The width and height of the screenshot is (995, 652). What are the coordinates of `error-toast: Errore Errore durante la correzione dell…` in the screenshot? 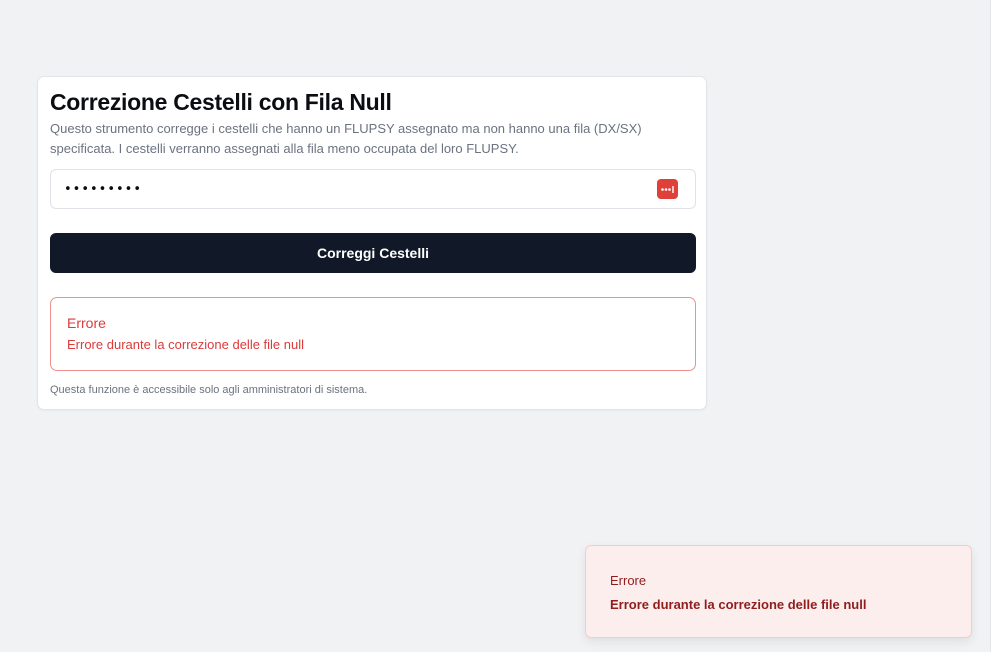 It's located at (778, 591).